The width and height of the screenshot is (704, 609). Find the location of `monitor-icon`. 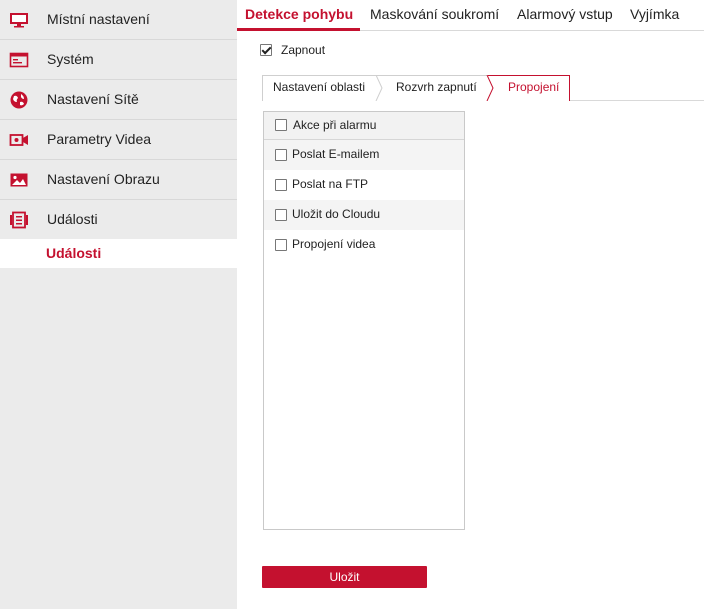

monitor-icon is located at coordinates (19, 20).